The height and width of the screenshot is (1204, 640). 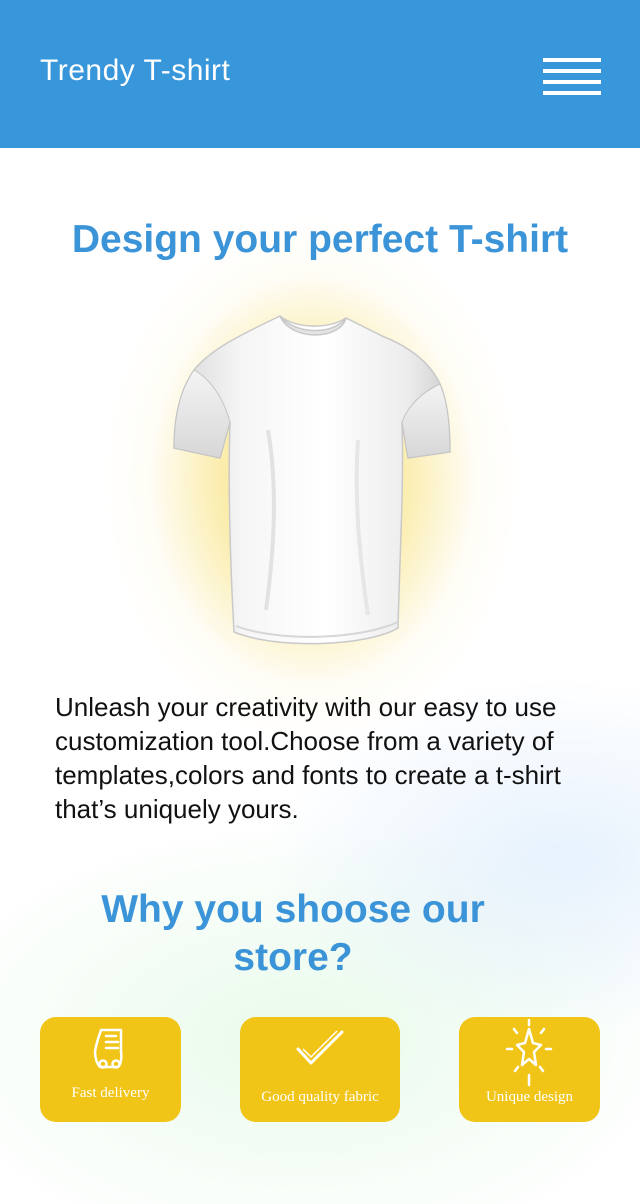 I want to click on hamburger-menu-icon, so click(x=572, y=77).